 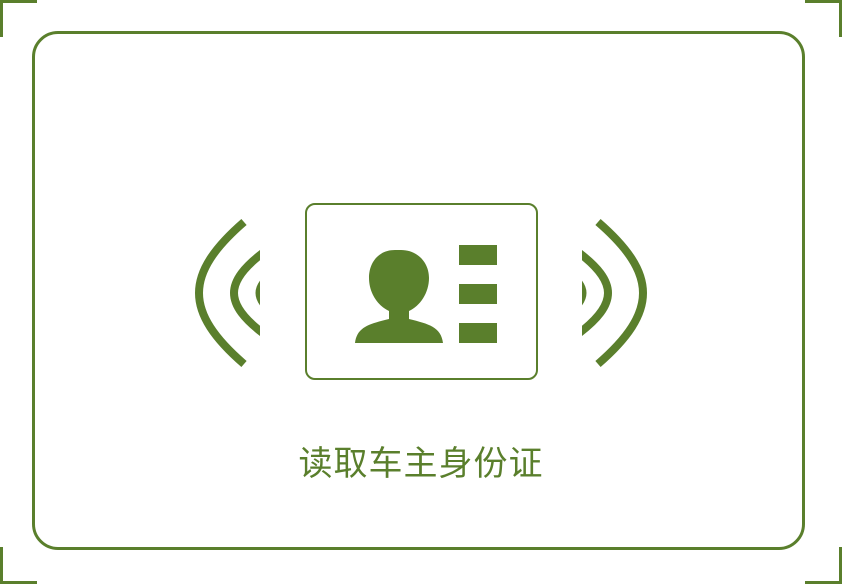 I want to click on info-lines-icon, so click(x=479, y=294).